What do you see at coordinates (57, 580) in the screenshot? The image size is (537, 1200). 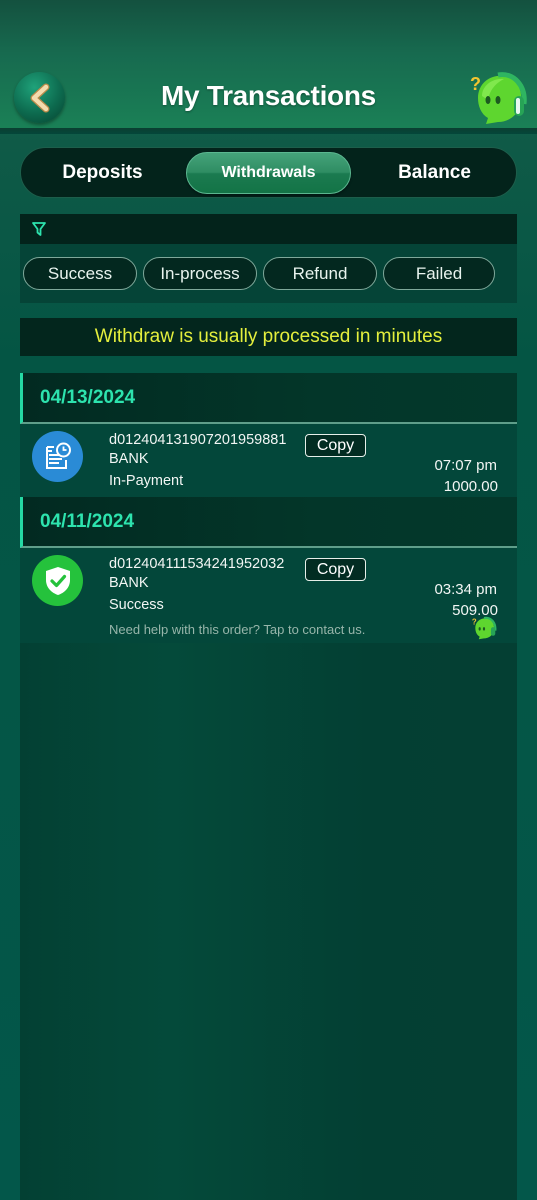 I see `shield-check-icon` at bounding box center [57, 580].